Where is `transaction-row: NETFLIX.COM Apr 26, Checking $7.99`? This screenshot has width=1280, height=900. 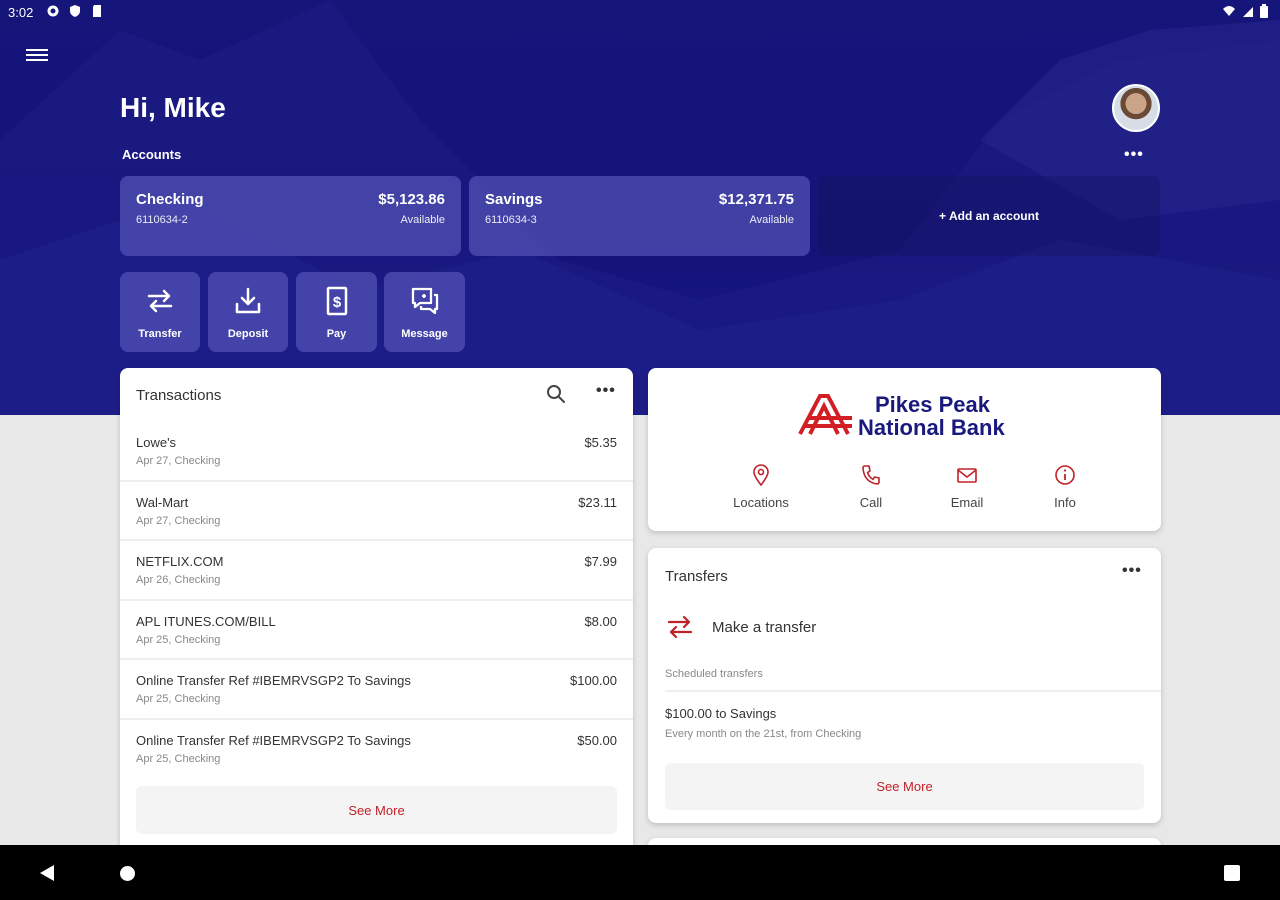
transaction-row: NETFLIX.COM Apr 26, Checking $7.99 is located at coordinates (376, 571).